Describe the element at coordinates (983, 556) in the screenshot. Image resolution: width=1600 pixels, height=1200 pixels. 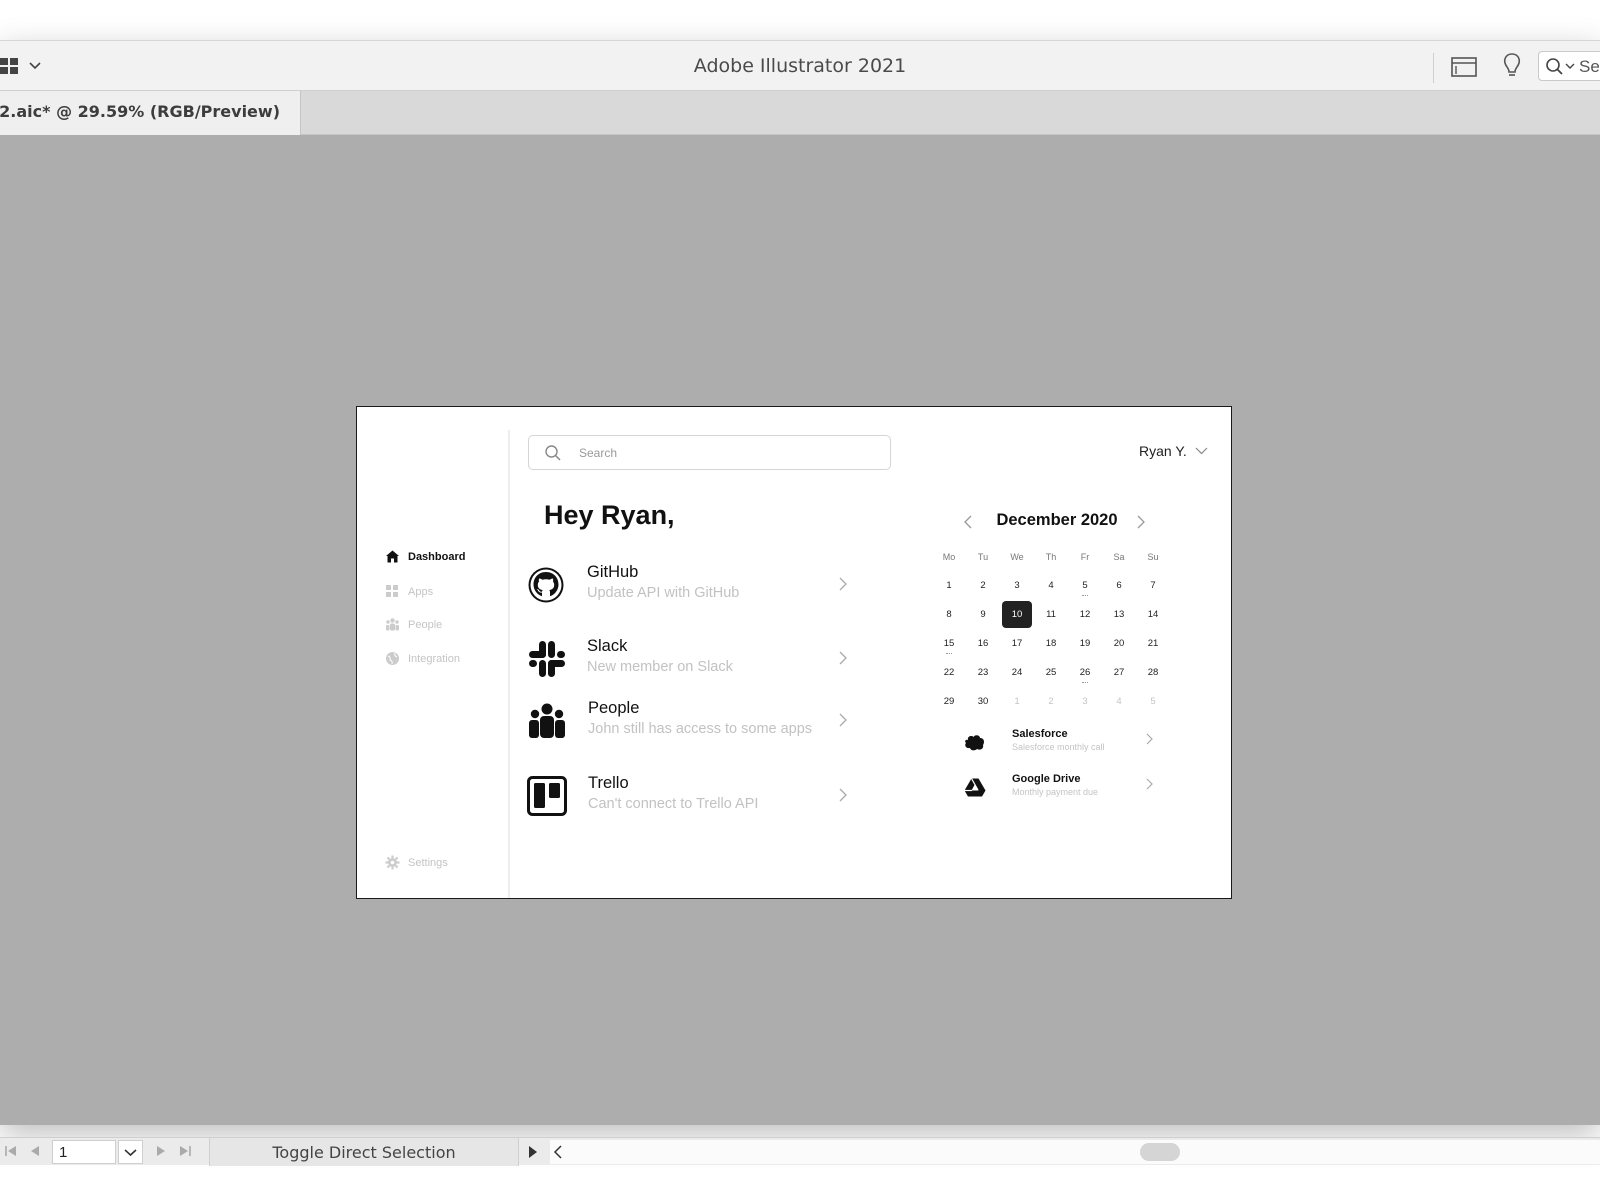
I see `calendar-weekday: Tu` at that location.